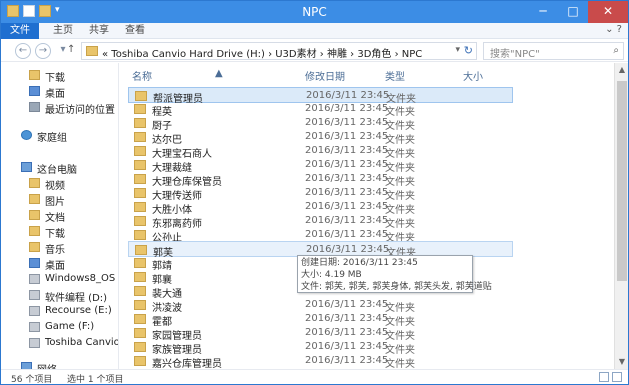  Describe the element at coordinates (142, 75) in the screenshot. I see `column-name: 名称` at that location.